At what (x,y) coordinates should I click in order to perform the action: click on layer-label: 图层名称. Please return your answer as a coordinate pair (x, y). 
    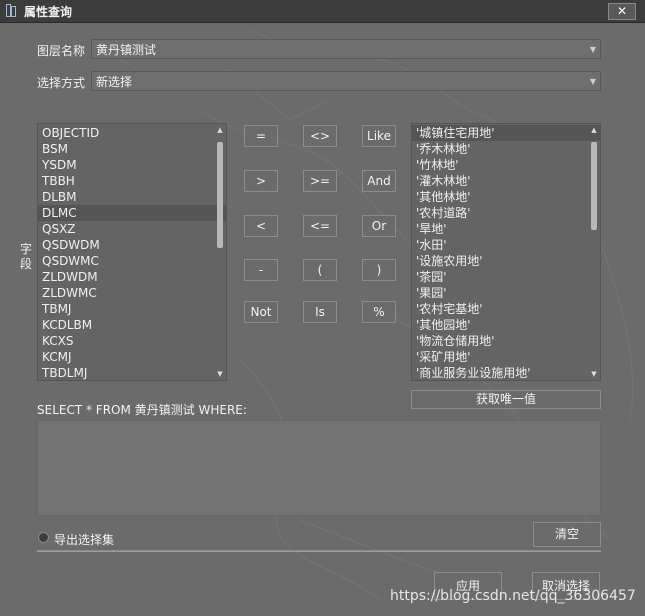
    Looking at the image, I should click on (61, 51).